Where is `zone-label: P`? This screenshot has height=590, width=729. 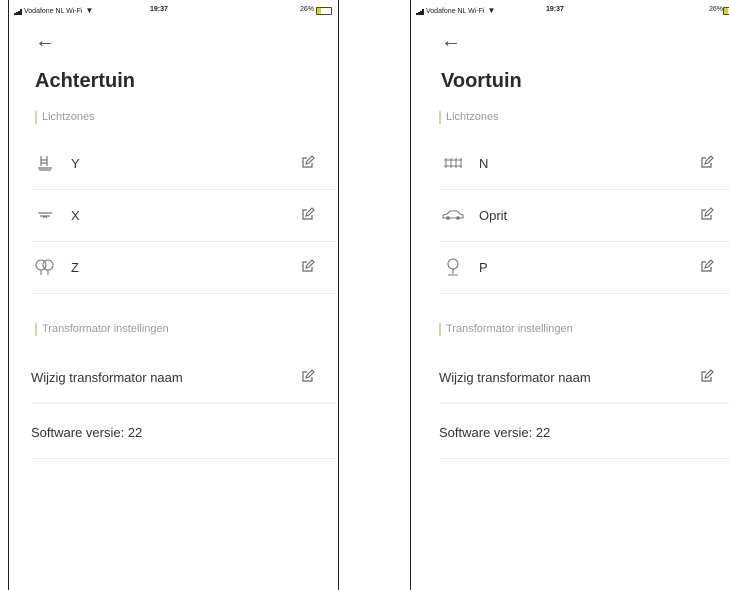
zone-label: P is located at coordinates (483, 267).